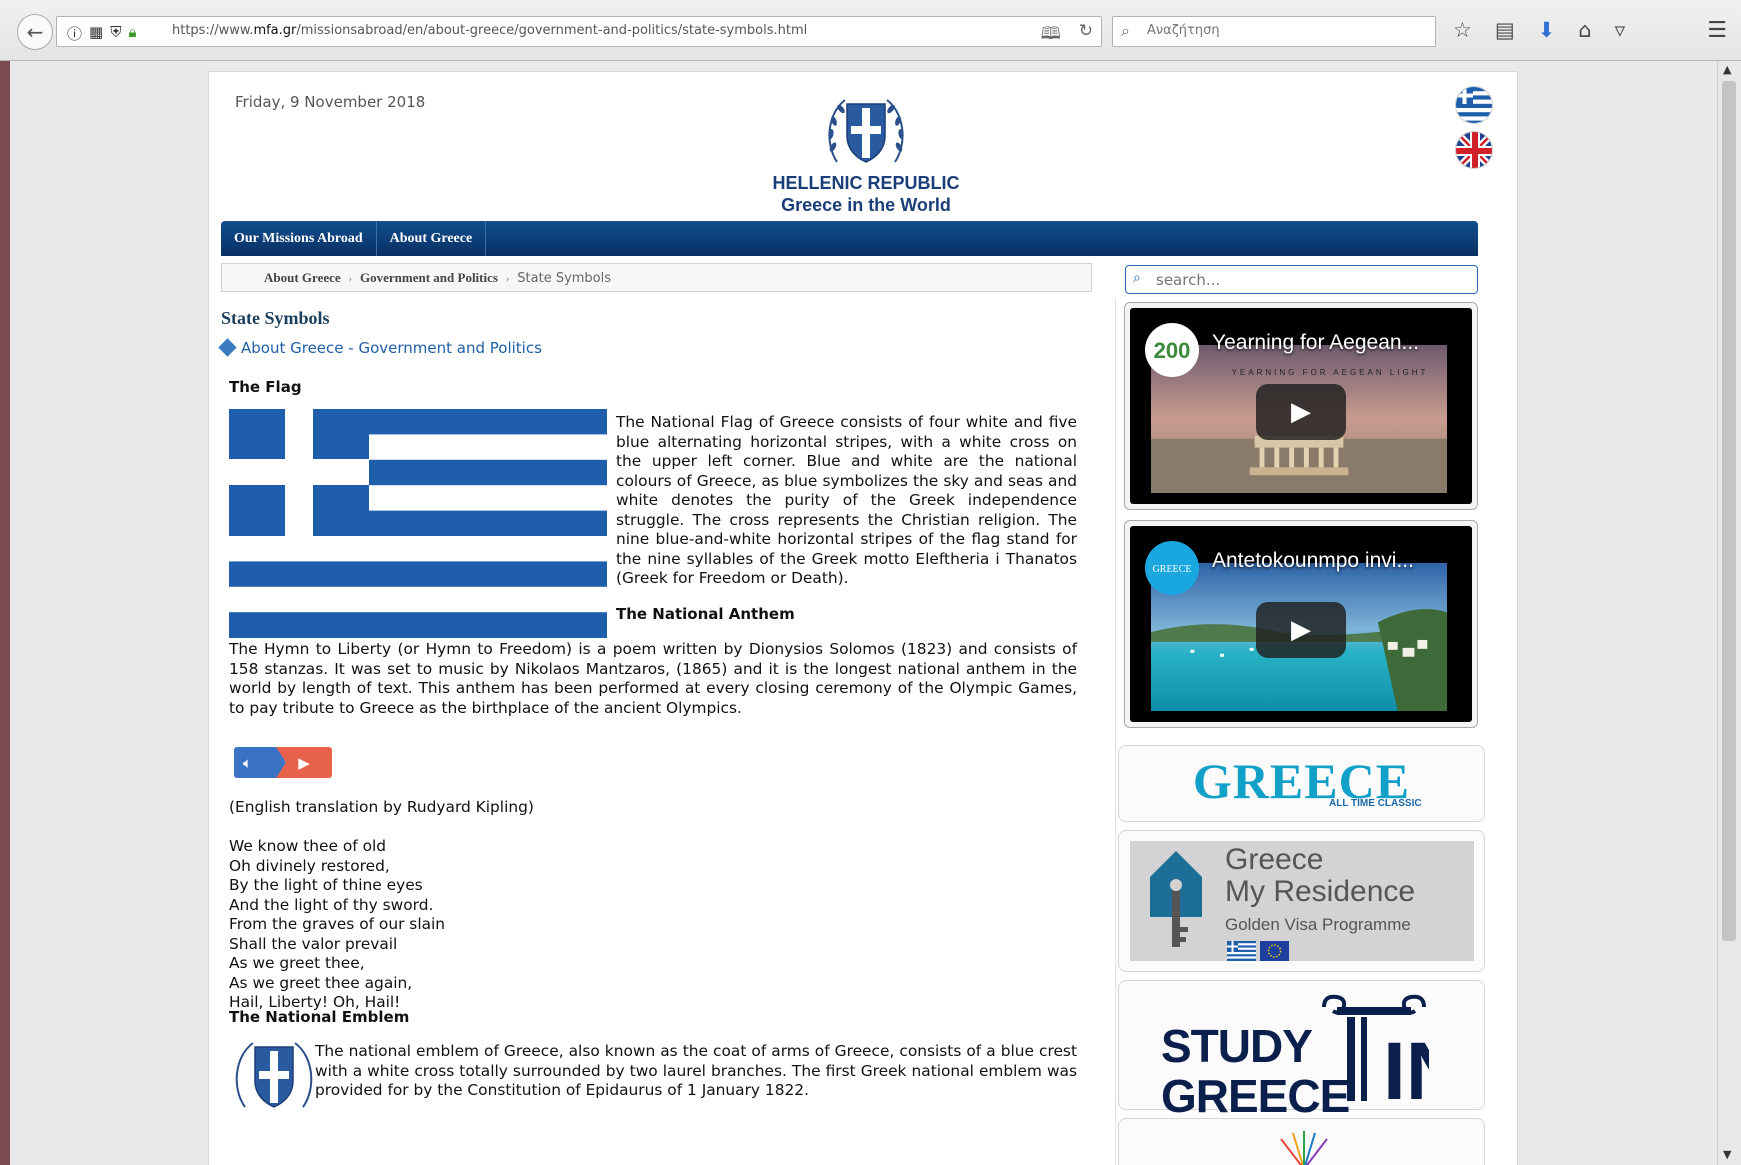  I want to click on channel-logo: 200, so click(1172, 350).